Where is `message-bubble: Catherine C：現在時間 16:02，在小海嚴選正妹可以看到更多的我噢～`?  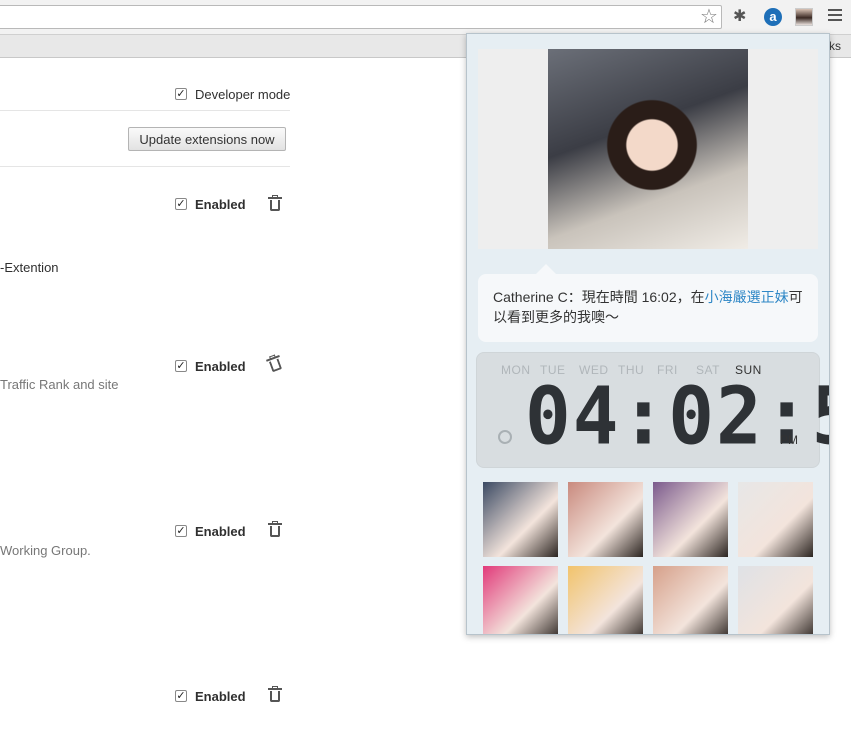
message-bubble: Catherine C：現在時間 16:02，在小海嚴選正妹可以看到更多的我噢～ is located at coordinates (648, 303).